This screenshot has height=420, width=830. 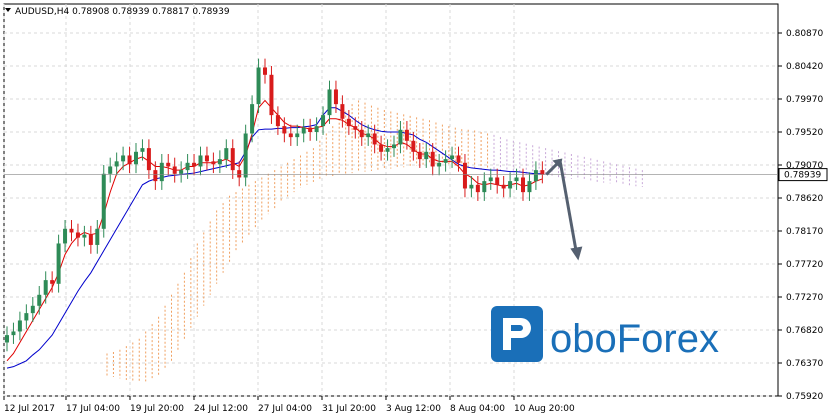 I want to click on y-tick-label: 0.75920, so click(x=804, y=397).